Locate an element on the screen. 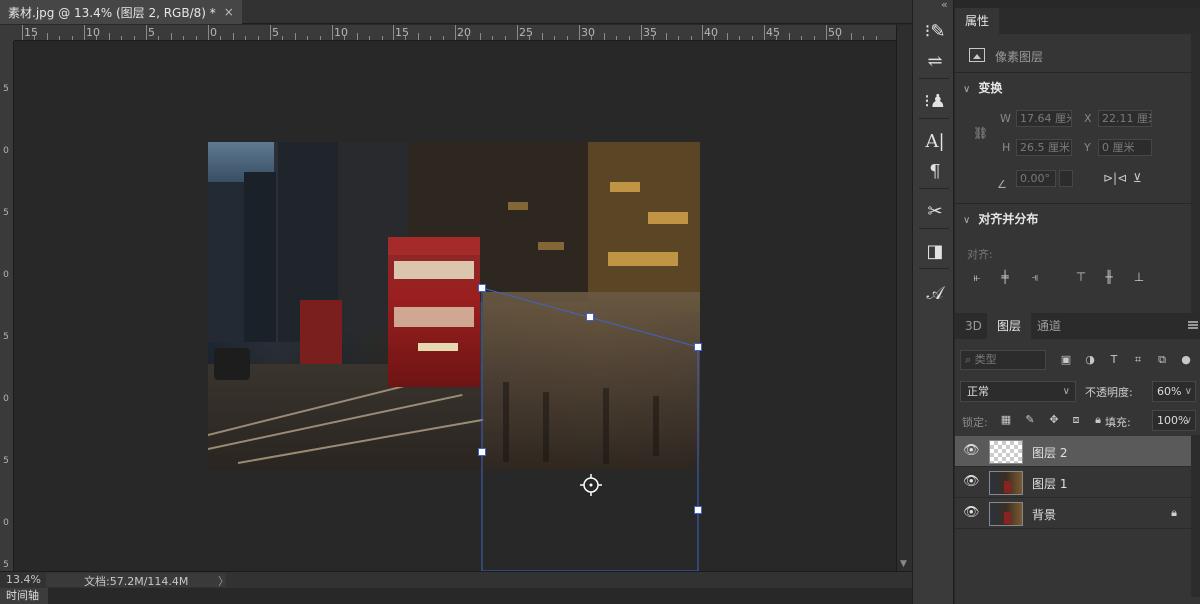  lock-artboard-icon: ⧈ is located at coordinates (1076, 420).